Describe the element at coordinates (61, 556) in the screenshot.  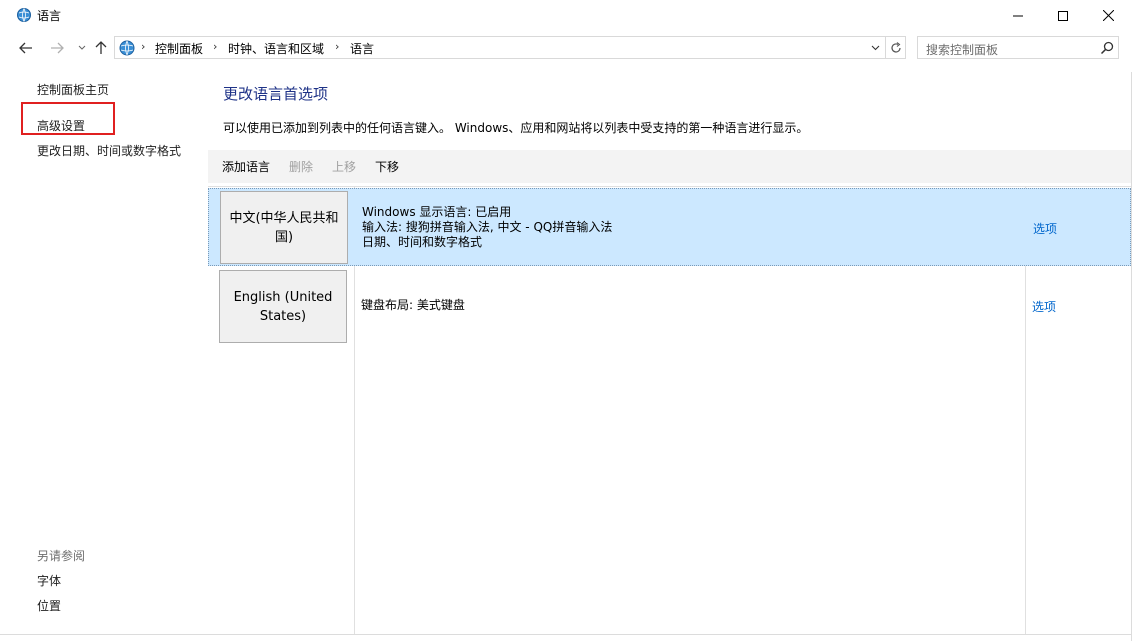
I see `see-also-heading: 另请参阅` at that location.